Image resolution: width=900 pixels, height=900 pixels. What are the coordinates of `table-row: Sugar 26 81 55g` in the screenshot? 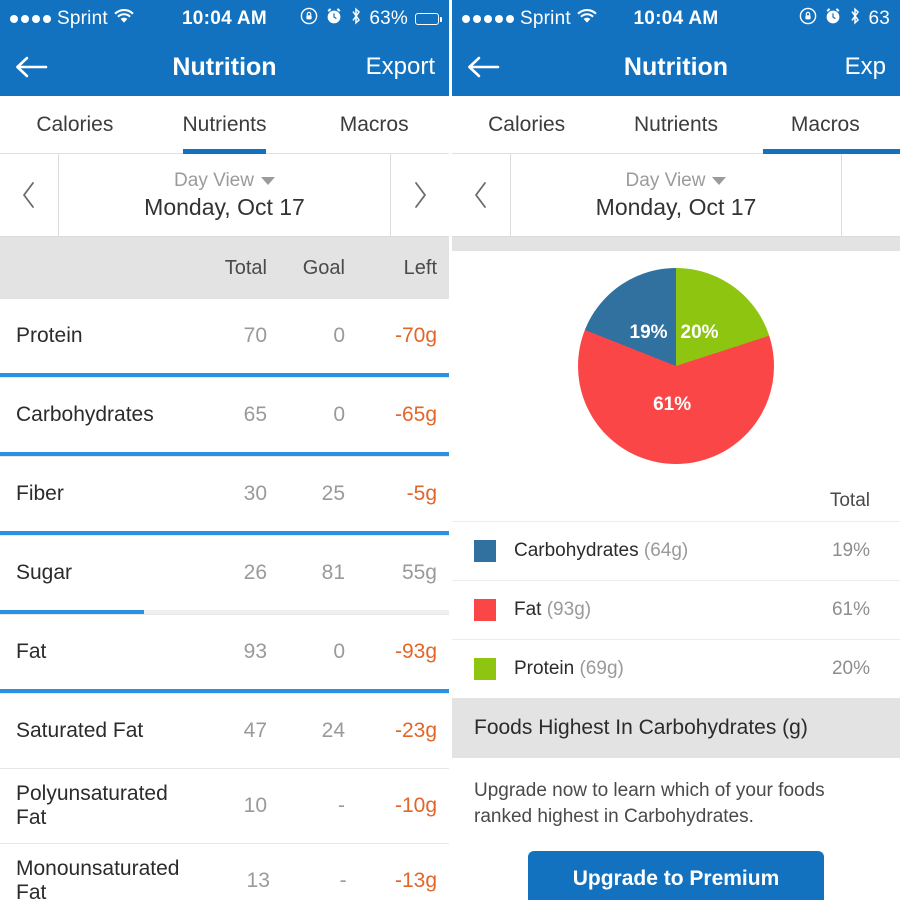 It's located at (224, 575).